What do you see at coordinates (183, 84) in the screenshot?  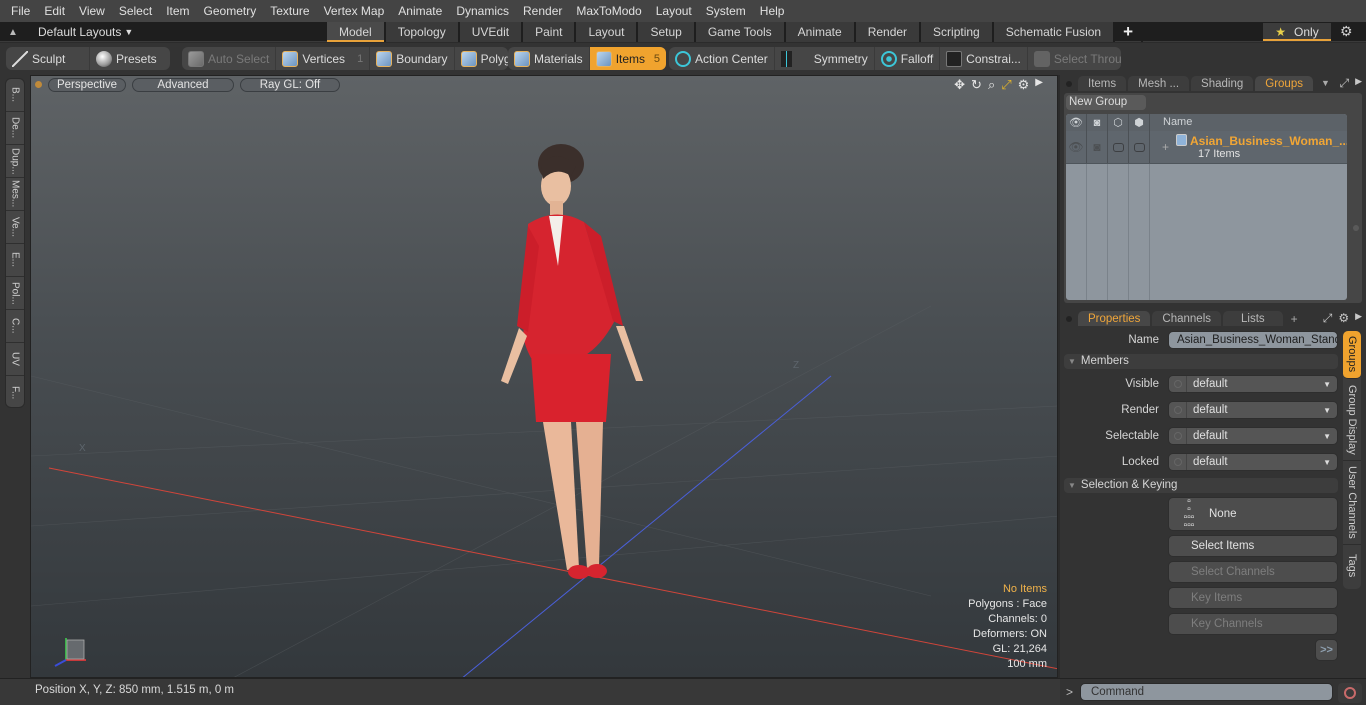 I see `shading-mode-button: Advanced` at bounding box center [183, 84].